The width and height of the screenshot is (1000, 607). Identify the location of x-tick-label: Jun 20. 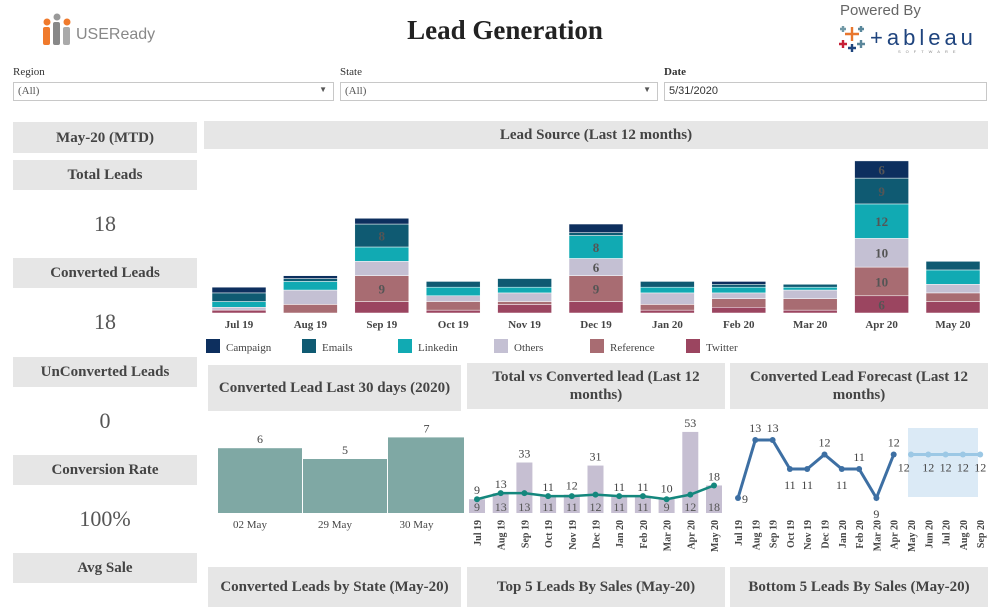
(929, 534).